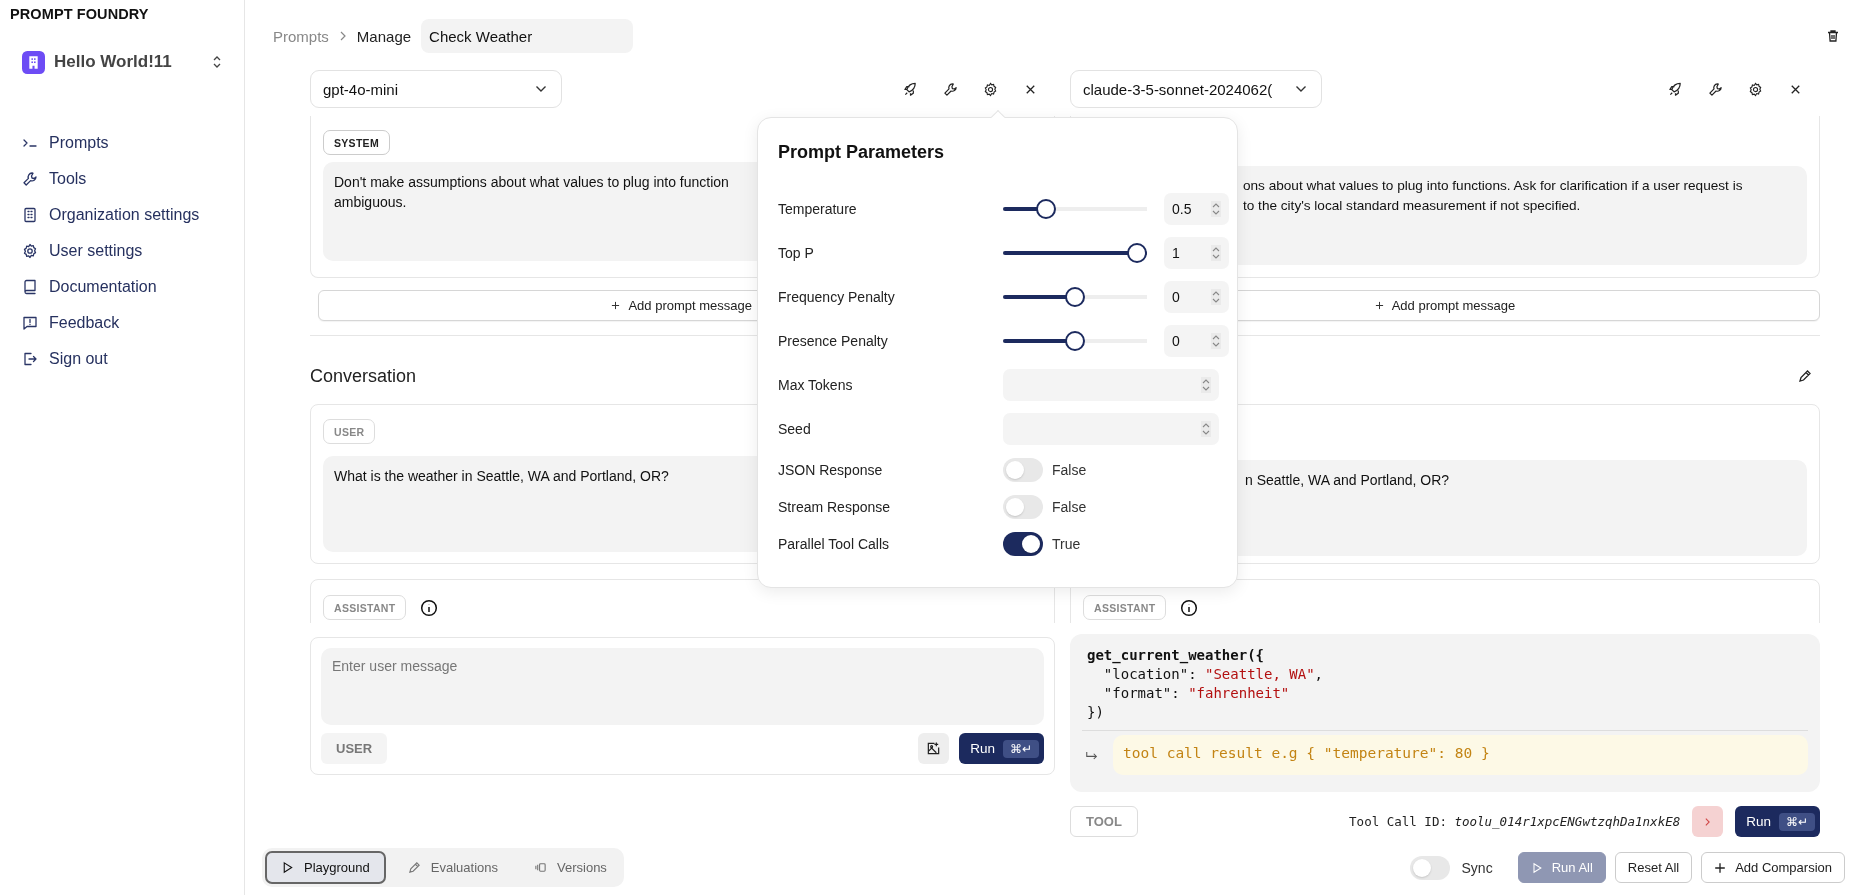  What do you see at coordinates (816, 385) in the screenshot?
I see `parameter-label: Max Tokens` at bounding box center [816, 385].